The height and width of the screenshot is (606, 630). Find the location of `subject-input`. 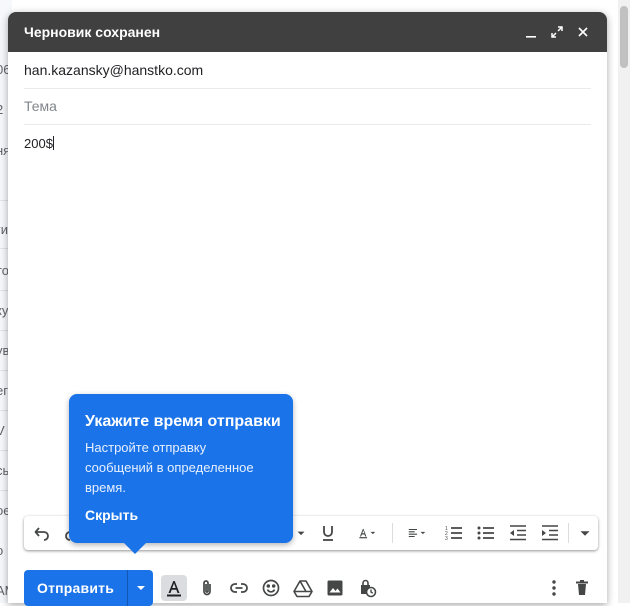

subject-input is located at coordinates (307, 106).